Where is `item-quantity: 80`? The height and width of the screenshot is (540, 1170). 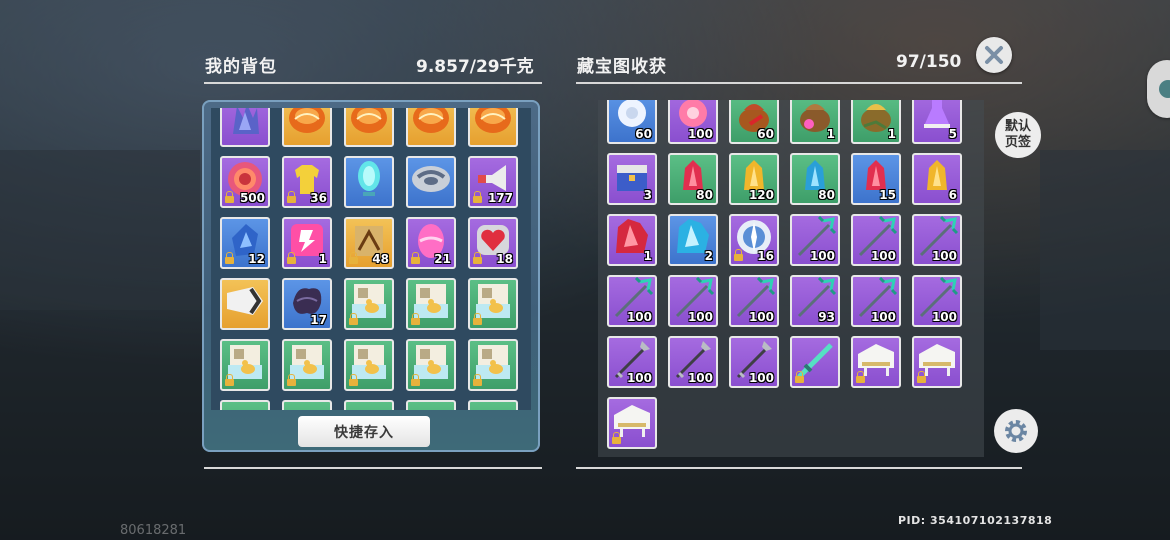 item-quantity: 80 is located at coordinates (704, 195).